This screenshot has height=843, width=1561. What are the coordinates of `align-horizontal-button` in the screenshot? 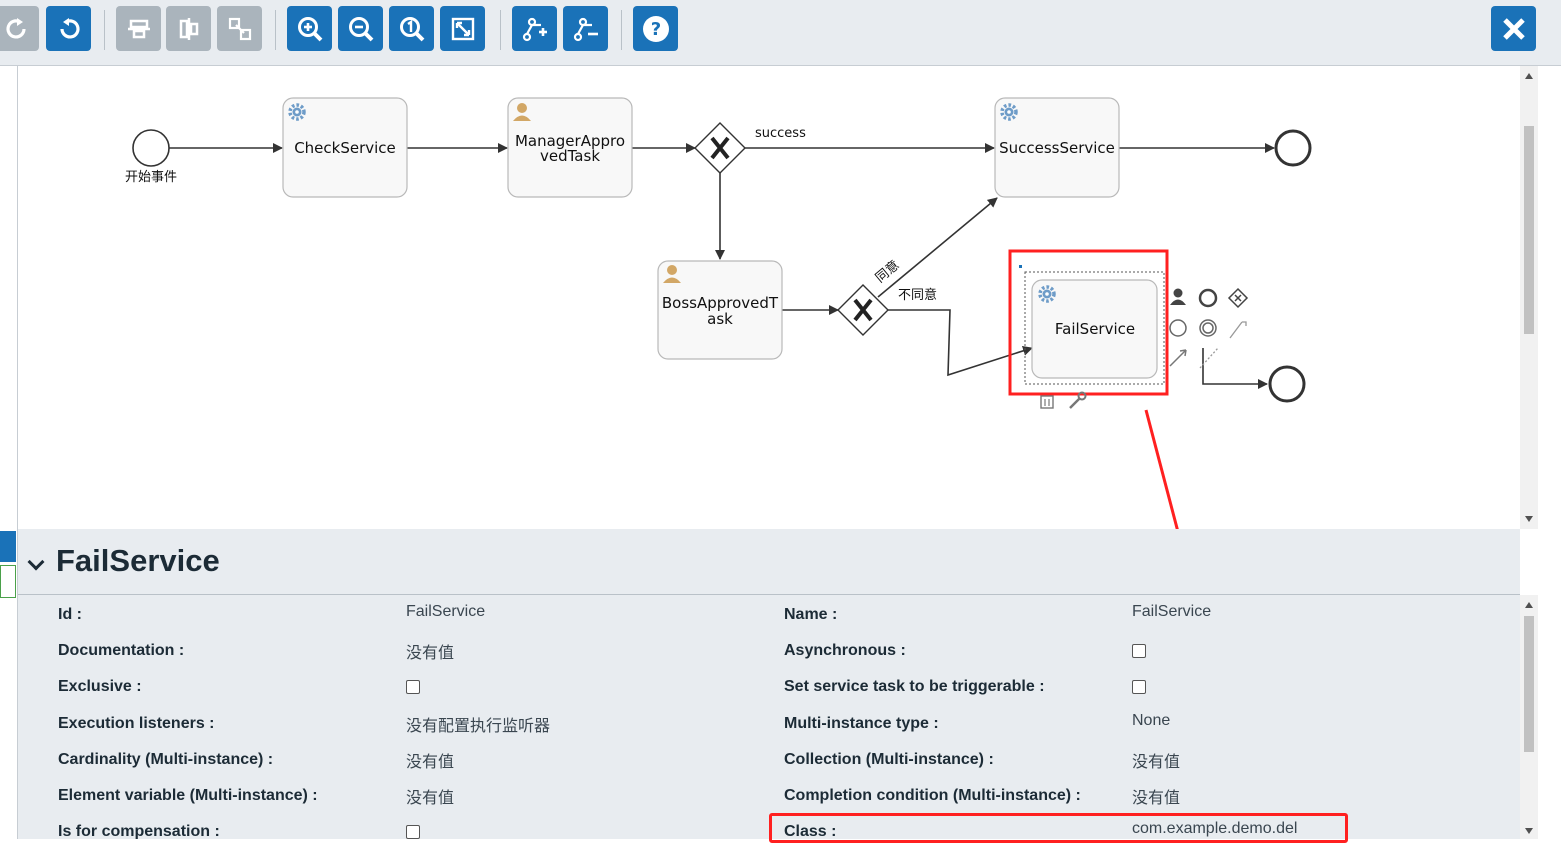 It's located at (138, 28).